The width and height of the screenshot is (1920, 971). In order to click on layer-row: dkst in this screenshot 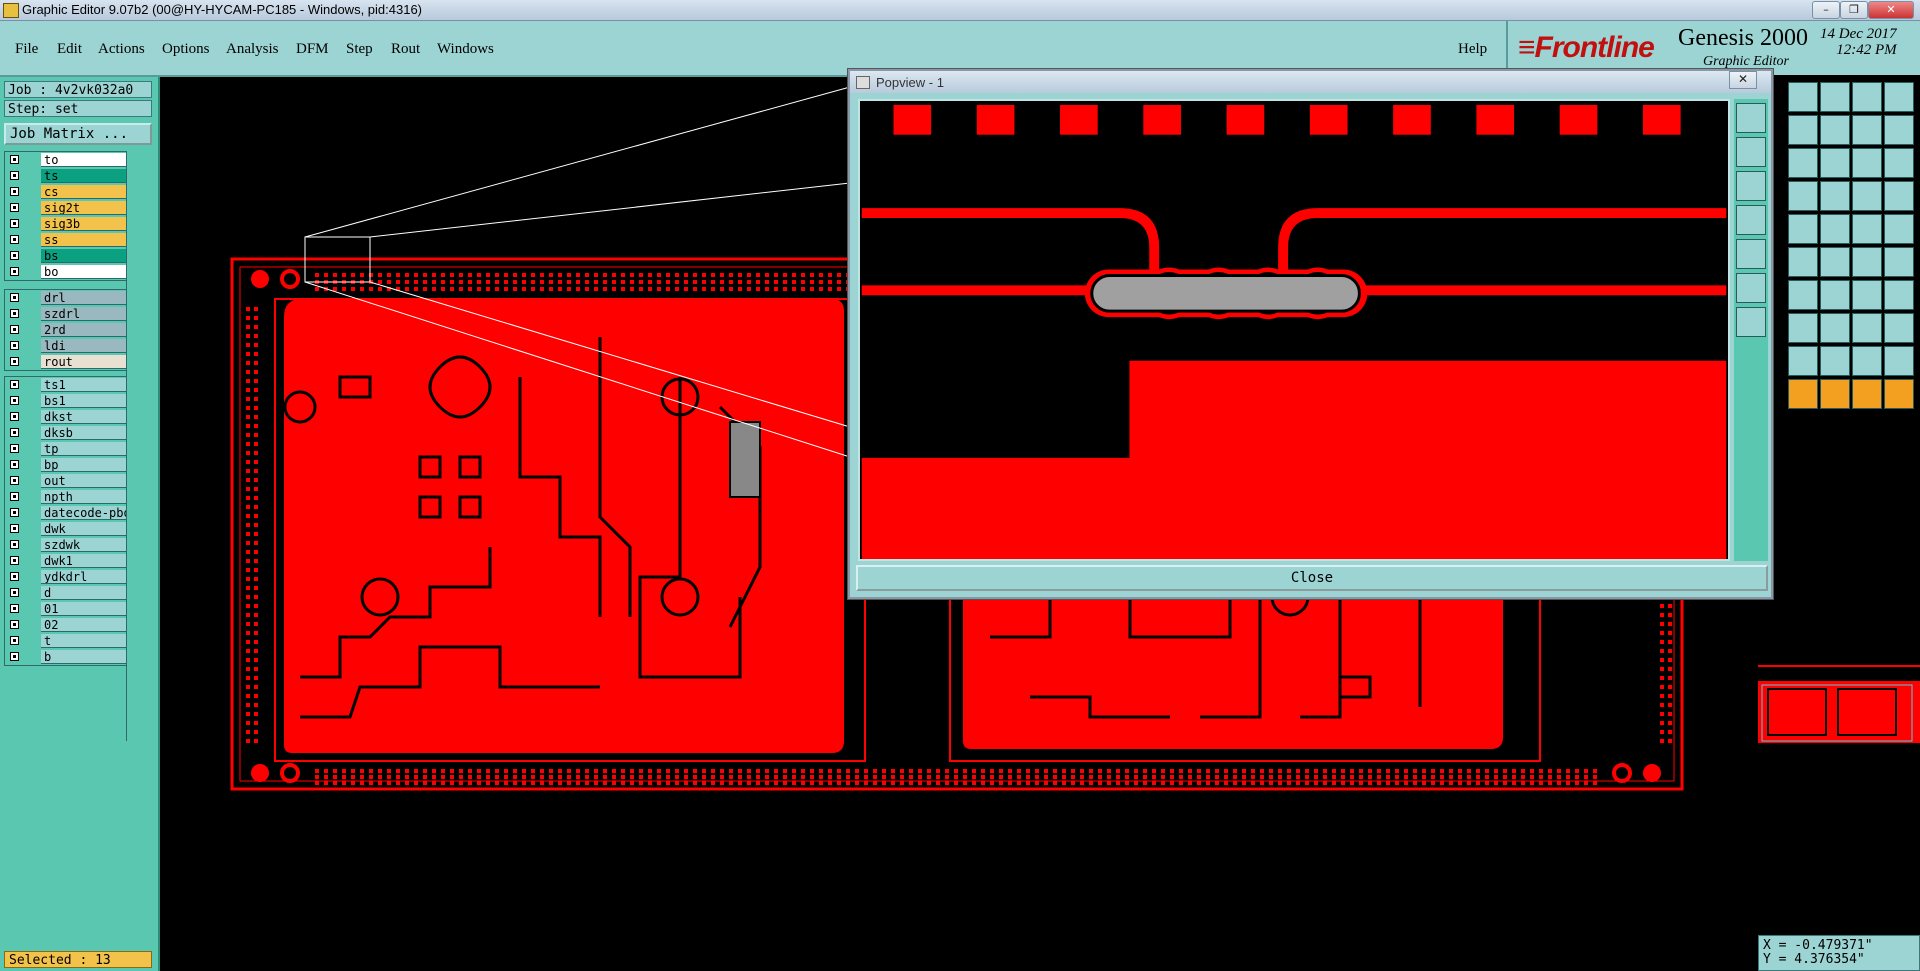, I will do `click(66, 417)`.